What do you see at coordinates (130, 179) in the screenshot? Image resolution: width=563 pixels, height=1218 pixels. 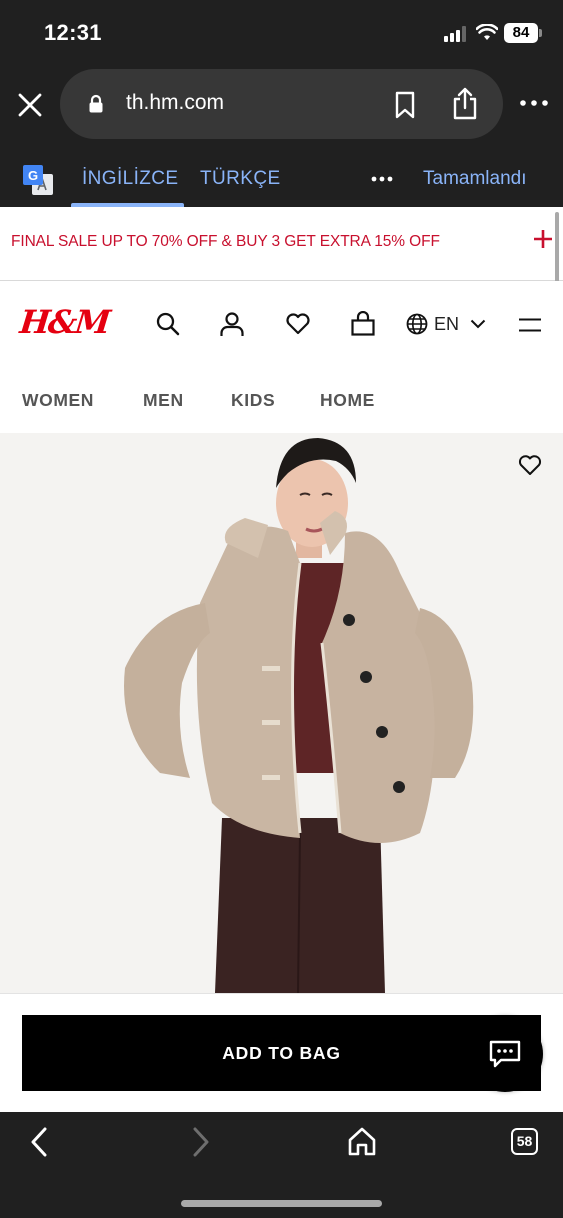 I see `tab-source-language: İNGİLİZCE` at bounding box center [130, 179].